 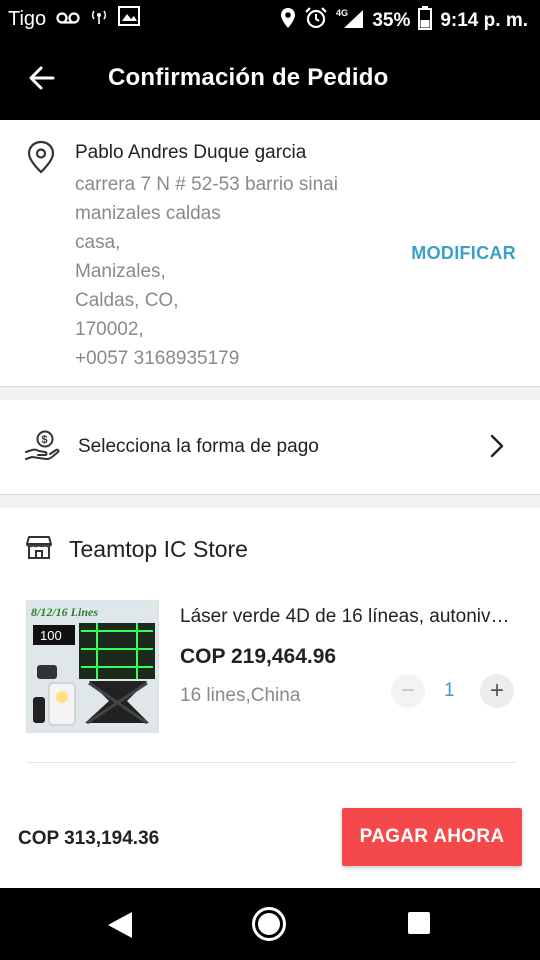 I want to click on location-pin-icon, so click(x=41, y=159).